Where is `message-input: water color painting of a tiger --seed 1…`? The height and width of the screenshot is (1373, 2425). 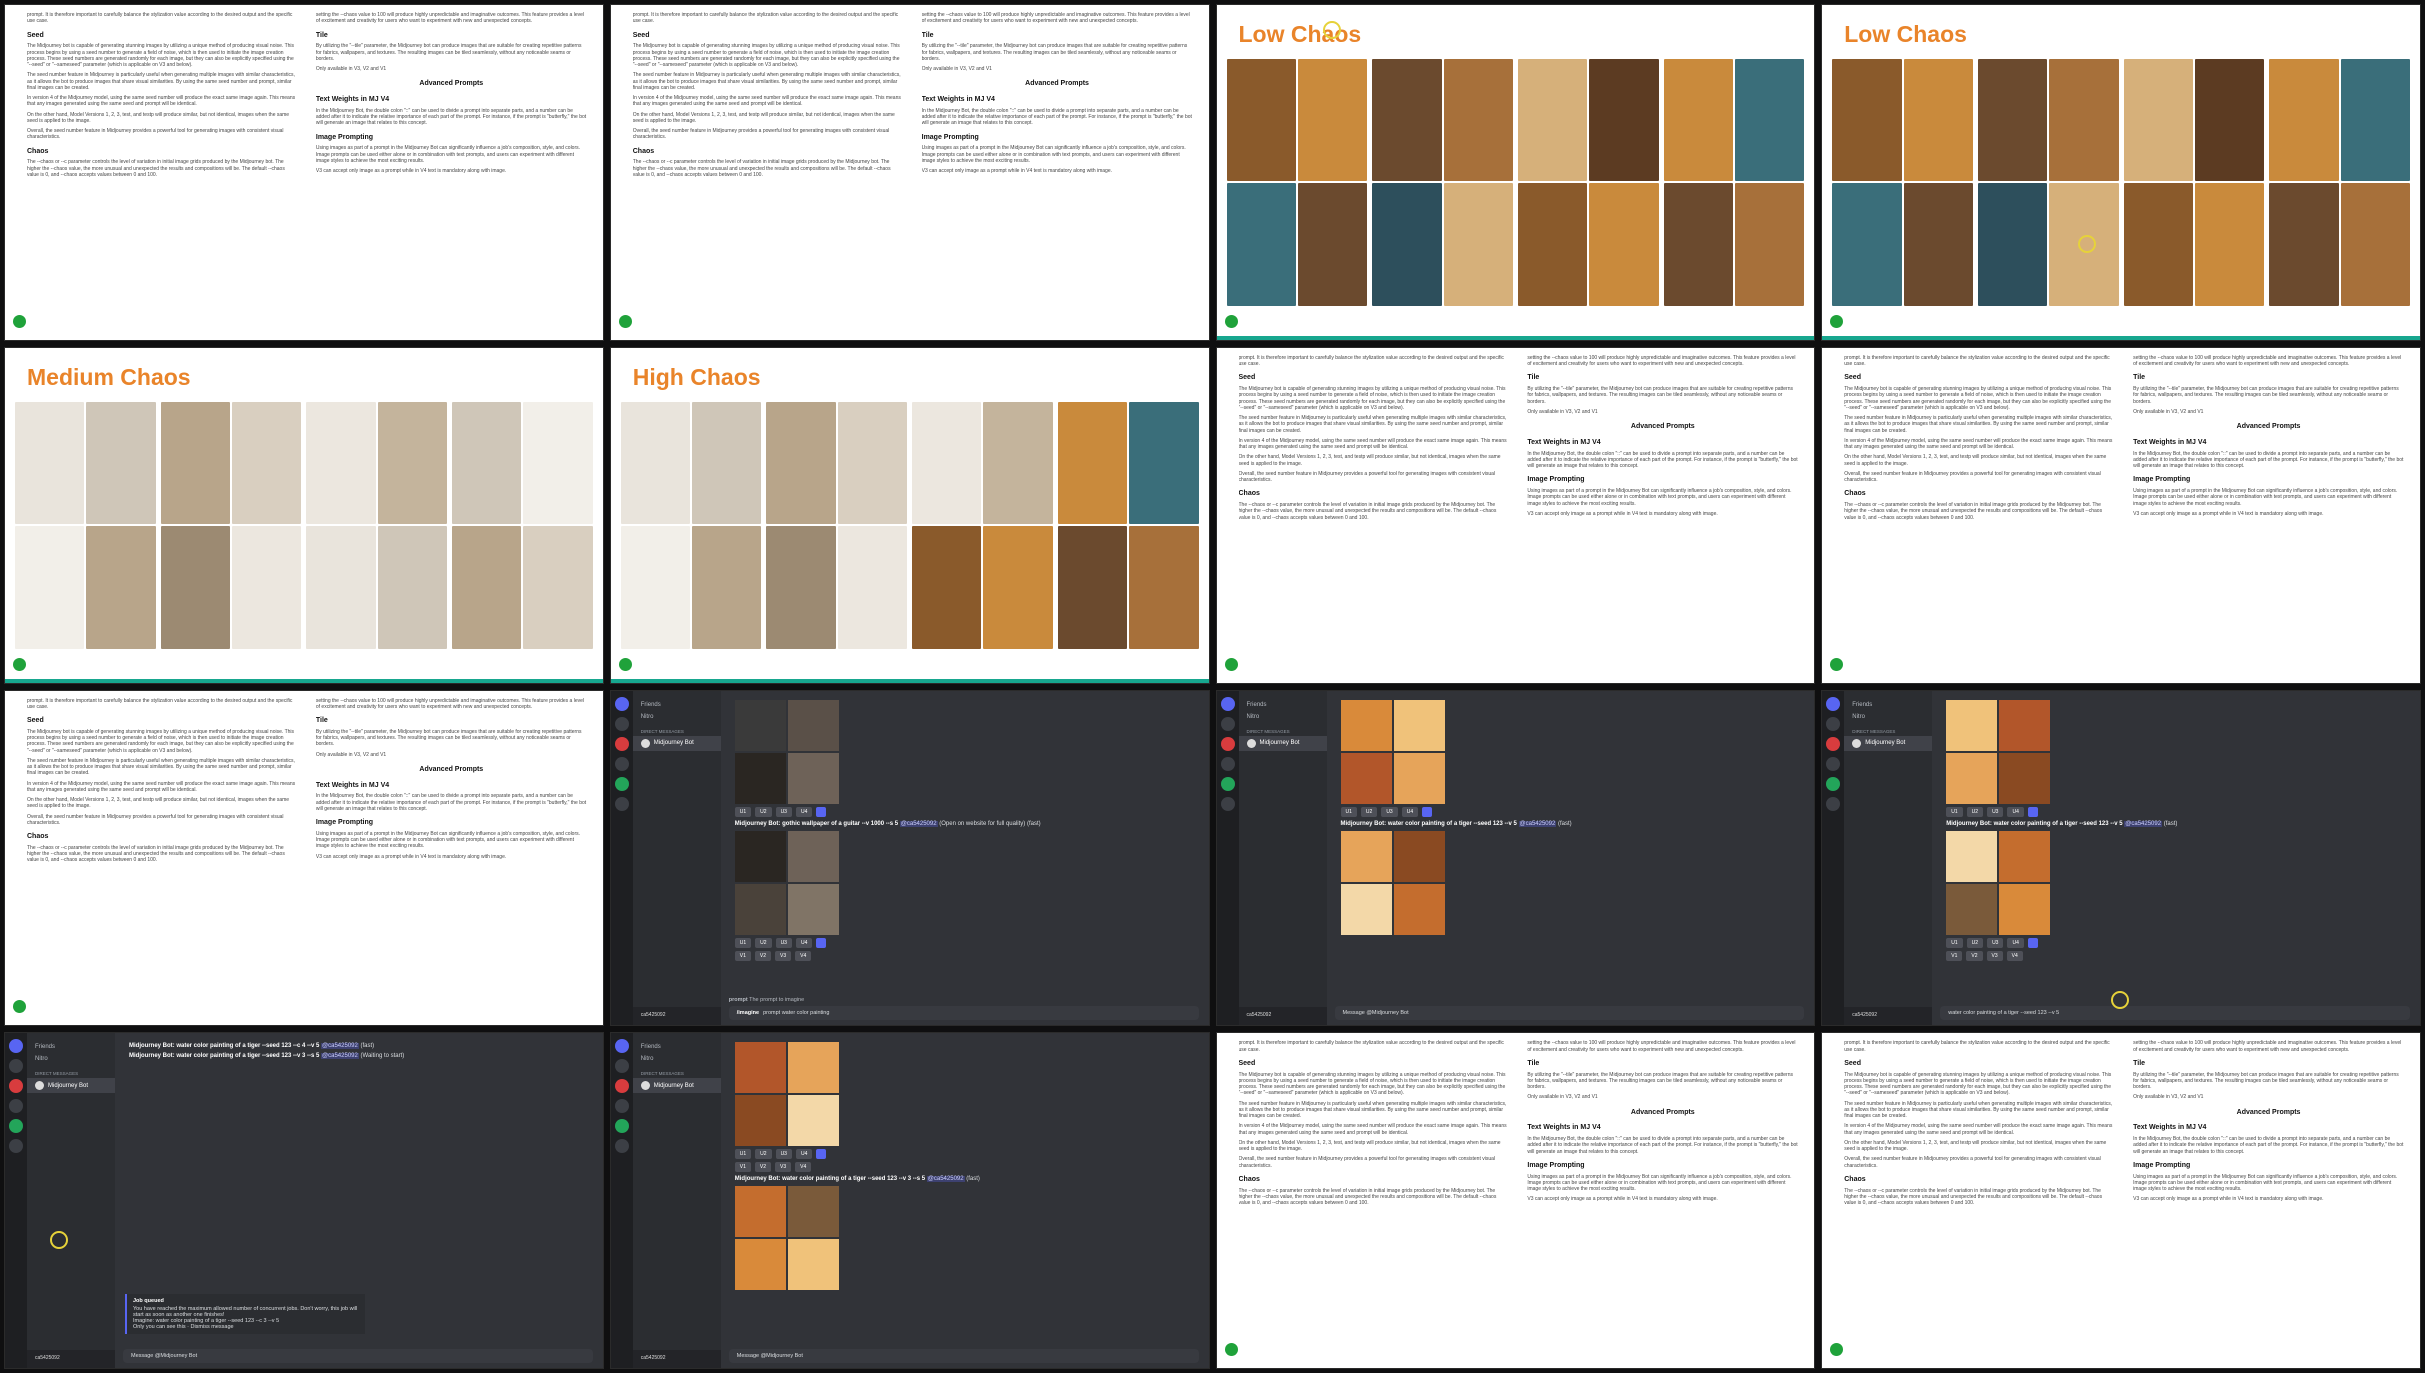
message-input: water color painting of a tiger --seed 1… is located at coordinates (2175, 1013).